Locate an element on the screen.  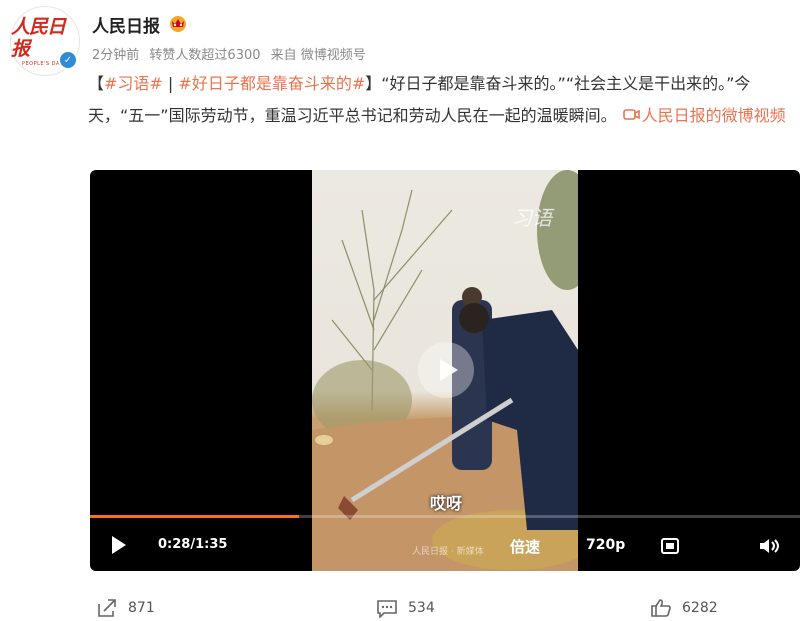
hashtag-good-days: #好日子都是靠奋斗来的# is located at coordinates (271, 83).